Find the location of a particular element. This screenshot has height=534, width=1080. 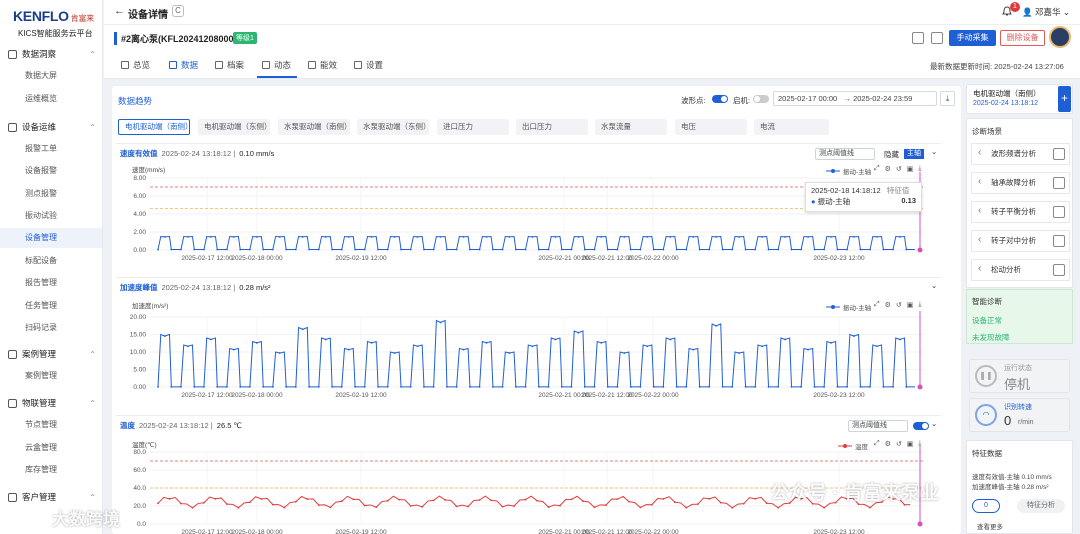

sidebar-item: 数据大屏 is located at coordinates (51, 76).